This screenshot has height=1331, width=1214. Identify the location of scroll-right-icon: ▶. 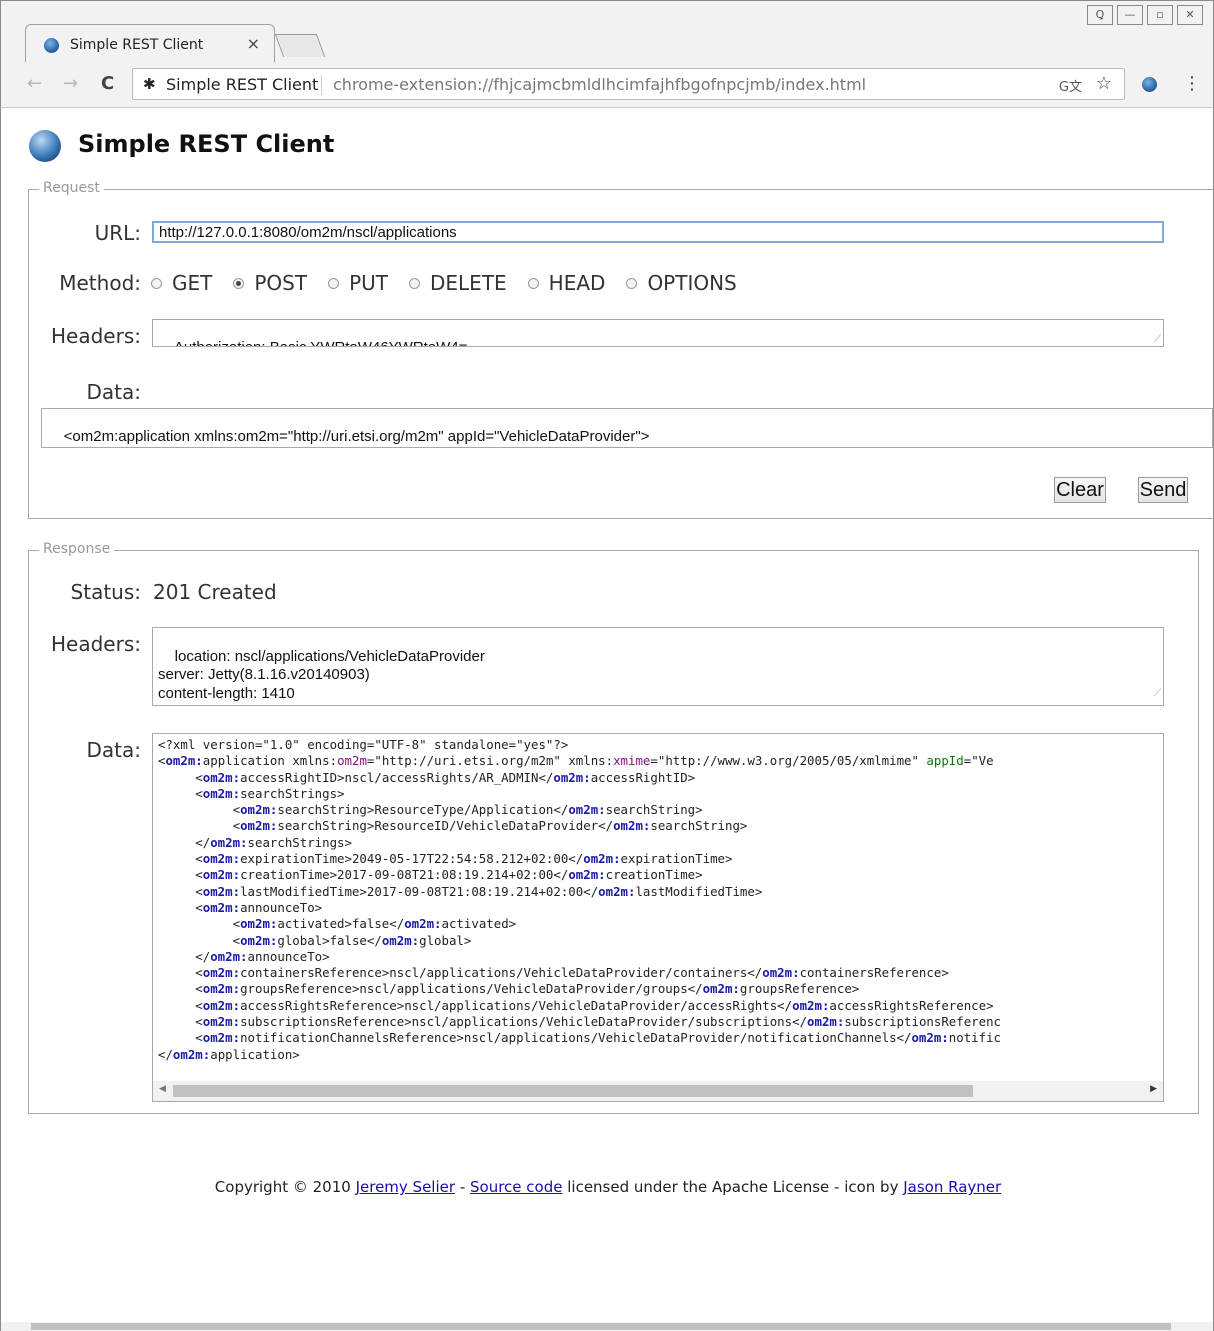
(1153, 1089).